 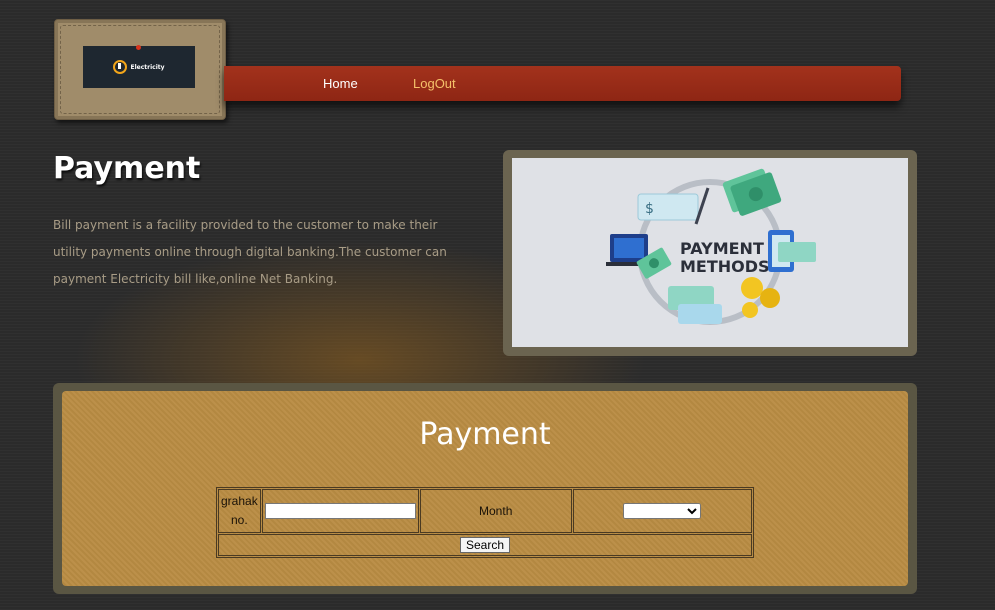 What do you see at coordinates (722, 248) in the screenshot?
I see `illustration-title-line1: PAYMENT` at bounding box center [722, 248].